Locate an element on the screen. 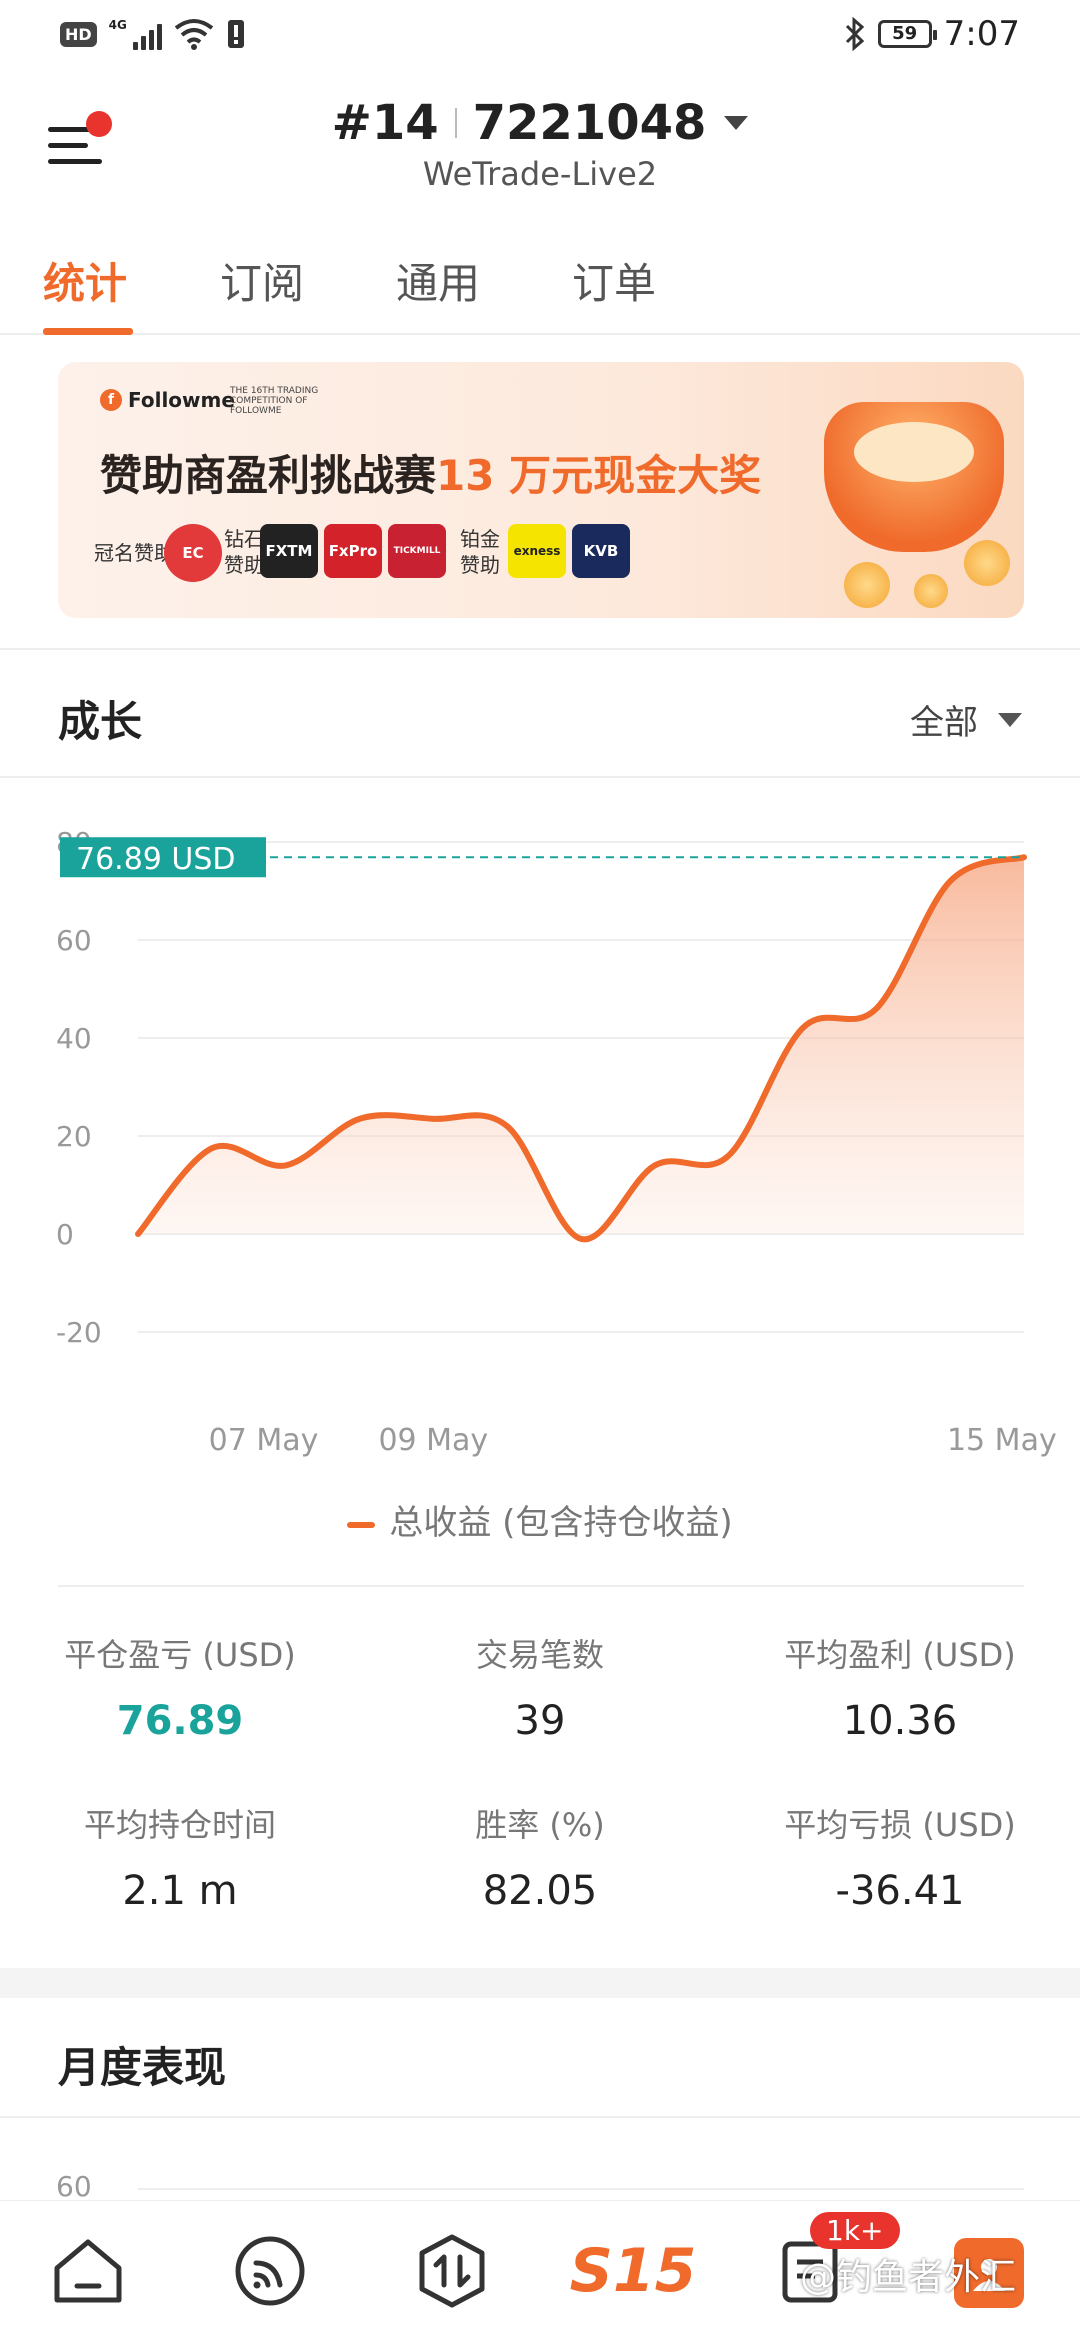 This screenshot has width=1080, height=2340. tab-general: 通用 is located at coordinates (438, 280).